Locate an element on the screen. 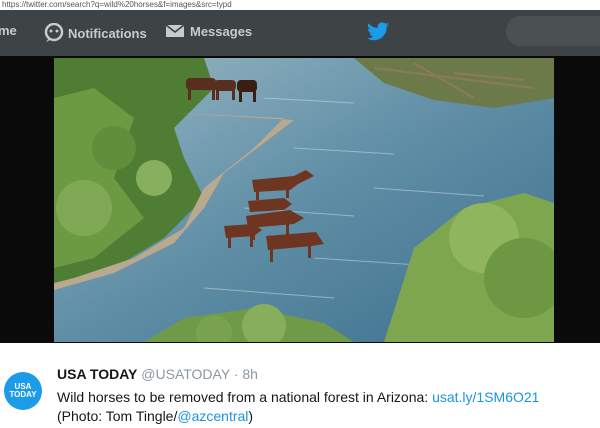  tweet-header: USA TODAY @USATODAY · 8h is located at coordinates (157, 374).